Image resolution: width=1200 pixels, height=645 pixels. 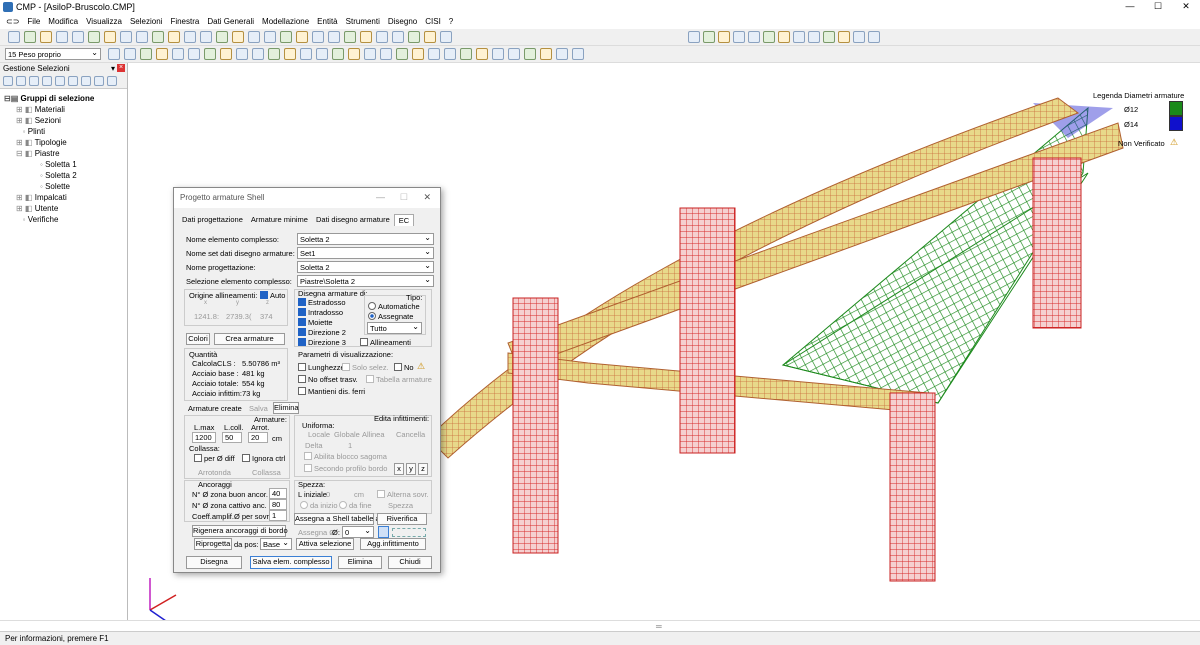 I want to click on no-checkbox, so click(x=398, y=367).